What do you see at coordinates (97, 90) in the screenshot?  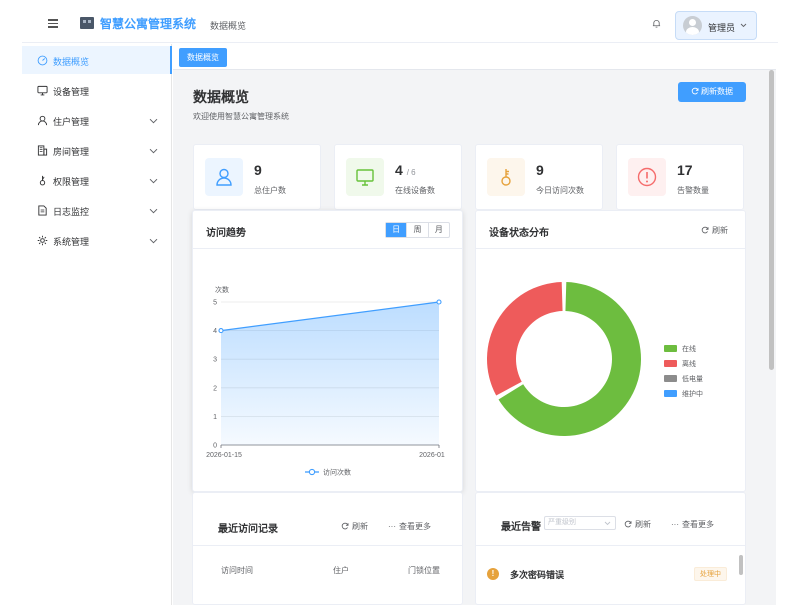 I see `sidebar-item-devices: 设备管理` at bounding box center [97, 90].